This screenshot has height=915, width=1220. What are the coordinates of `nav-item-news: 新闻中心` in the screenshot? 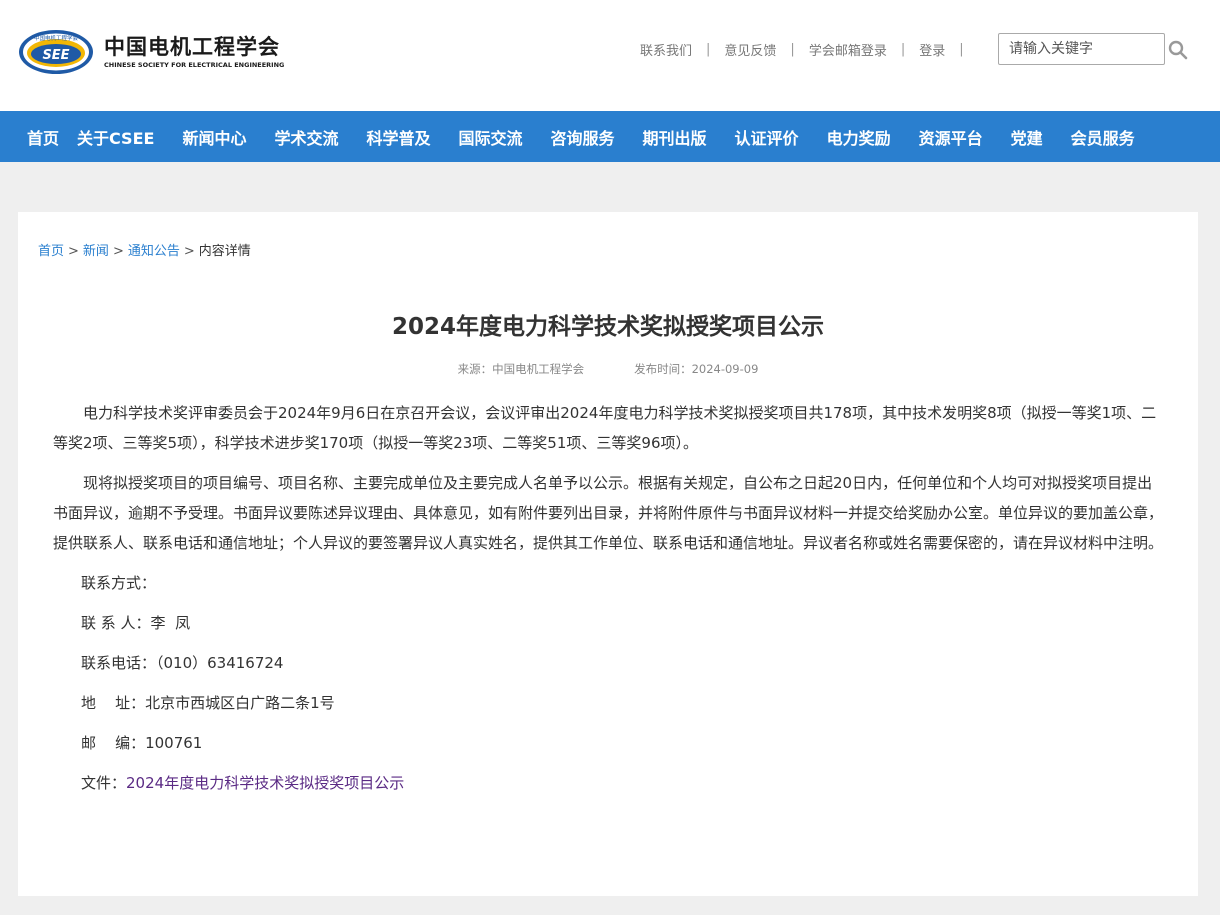 It's located at (214, 137).